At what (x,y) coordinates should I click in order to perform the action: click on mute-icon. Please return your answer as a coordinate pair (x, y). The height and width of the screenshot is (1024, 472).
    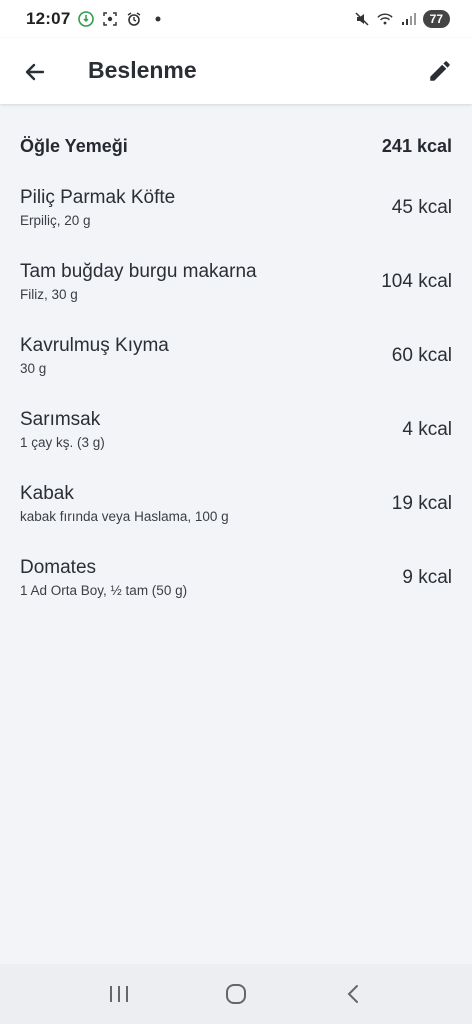
    Looking at the image, I should click on (362, 19).